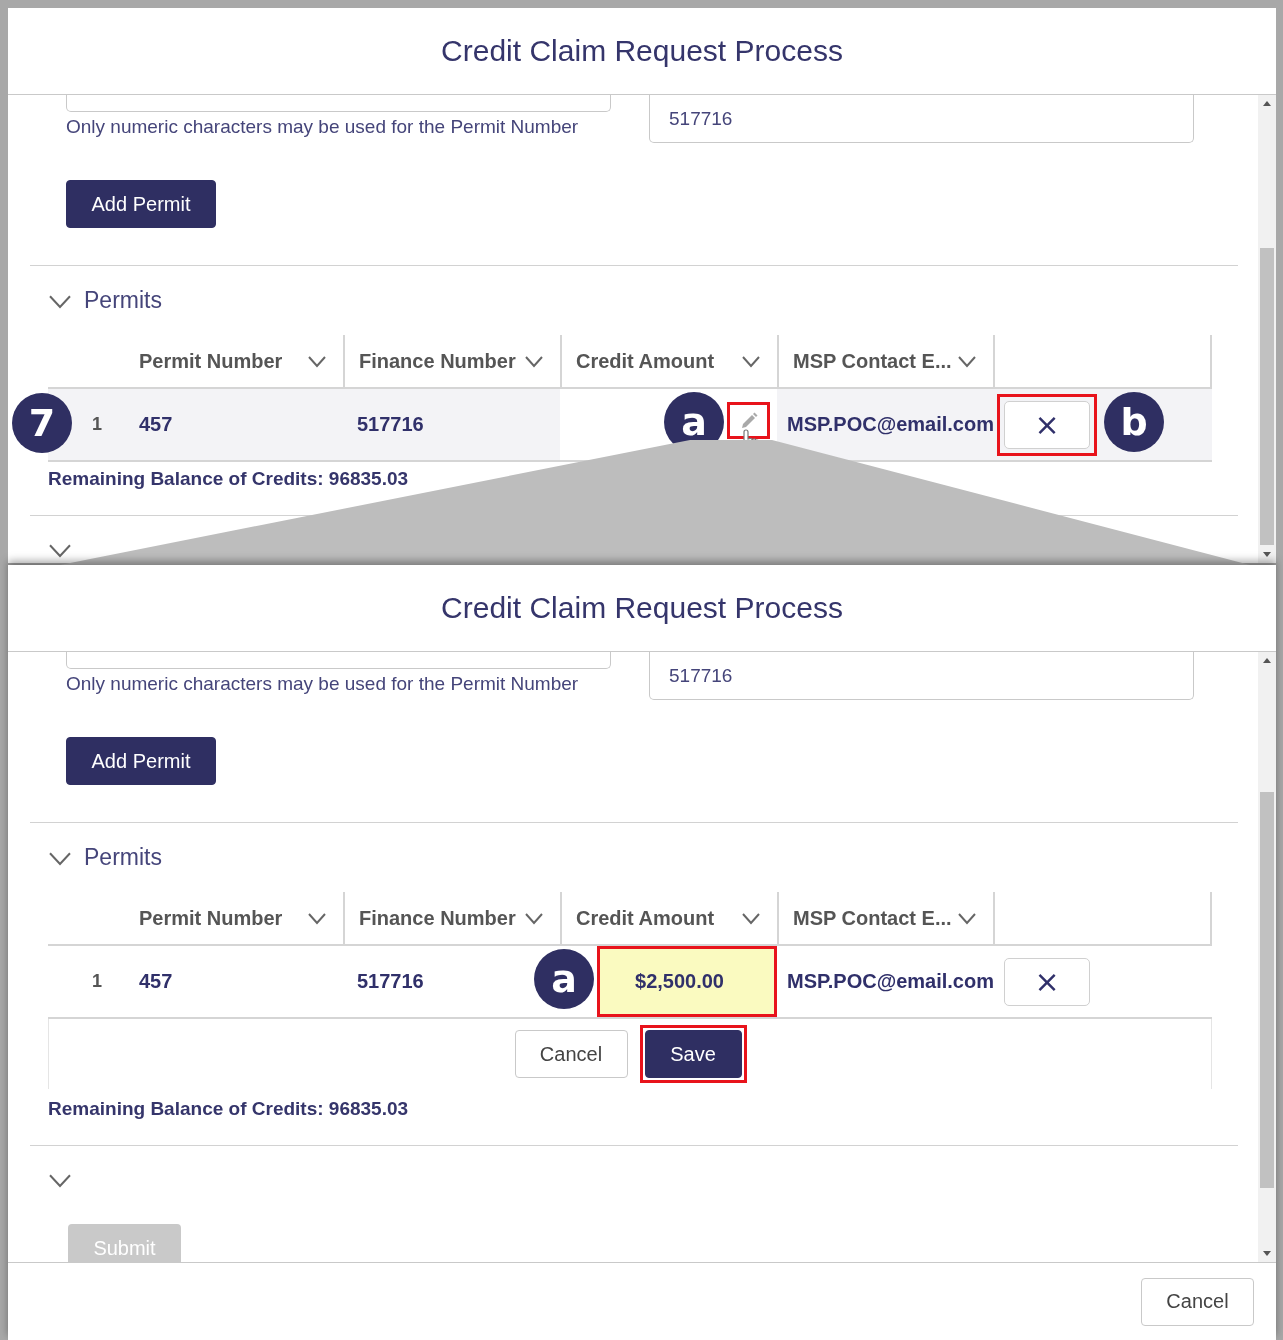 Image resolution: width=1283 pixels, height=1340 pixels. I want to click on save-button: Save, so click(693, 1054).